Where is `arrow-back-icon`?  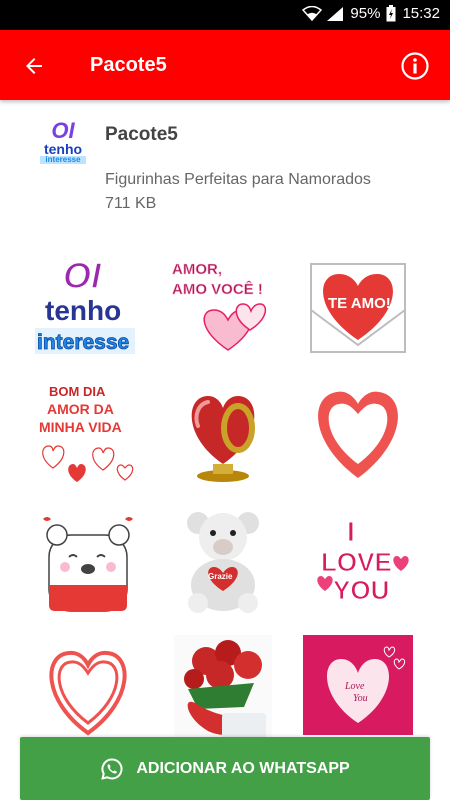
arrow-back-icon is located at coordinates (34, 66).